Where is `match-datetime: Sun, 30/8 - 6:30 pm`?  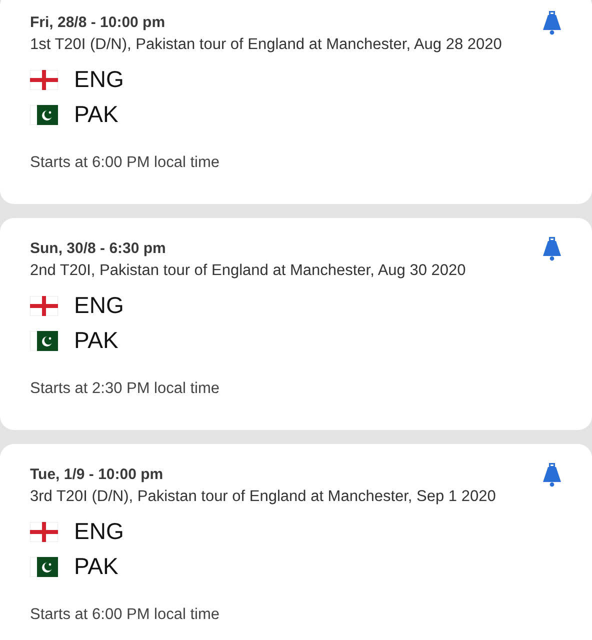
match-datetime: Sun, 30/8 - 6:30 pm is located at coordinates (98, 248).